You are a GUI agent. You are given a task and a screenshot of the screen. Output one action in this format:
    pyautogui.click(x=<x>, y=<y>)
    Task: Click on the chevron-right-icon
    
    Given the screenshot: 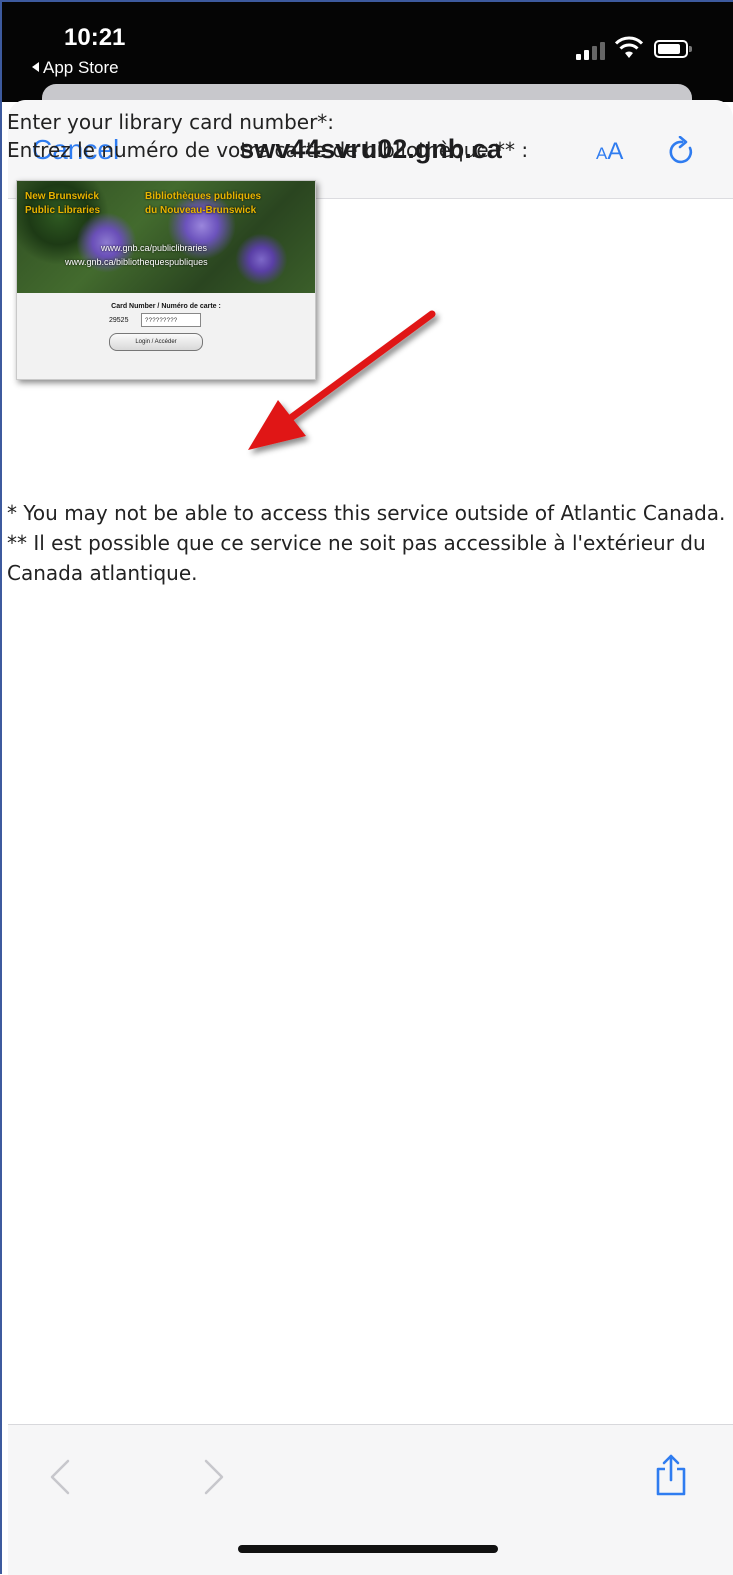 What is the action you would take?
    pyautogui.click(x=214, y=1477)
    